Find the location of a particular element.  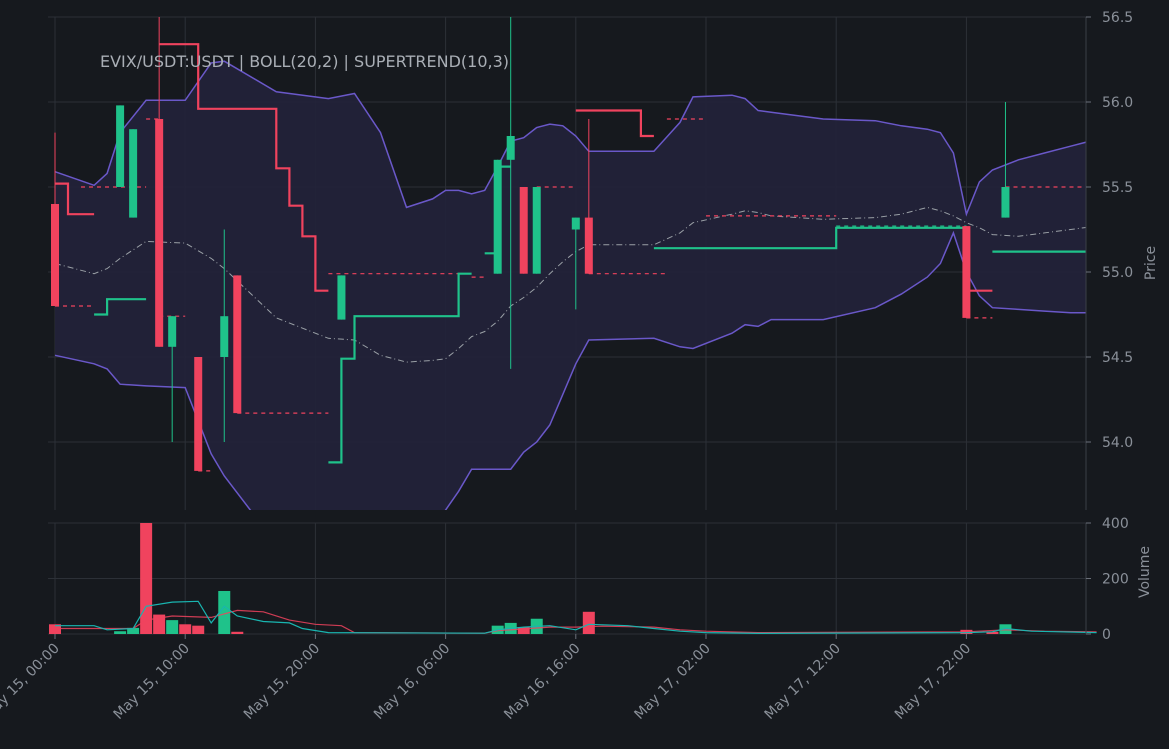

volume-tick-label: 0 is located at coordinates (1106, 635).